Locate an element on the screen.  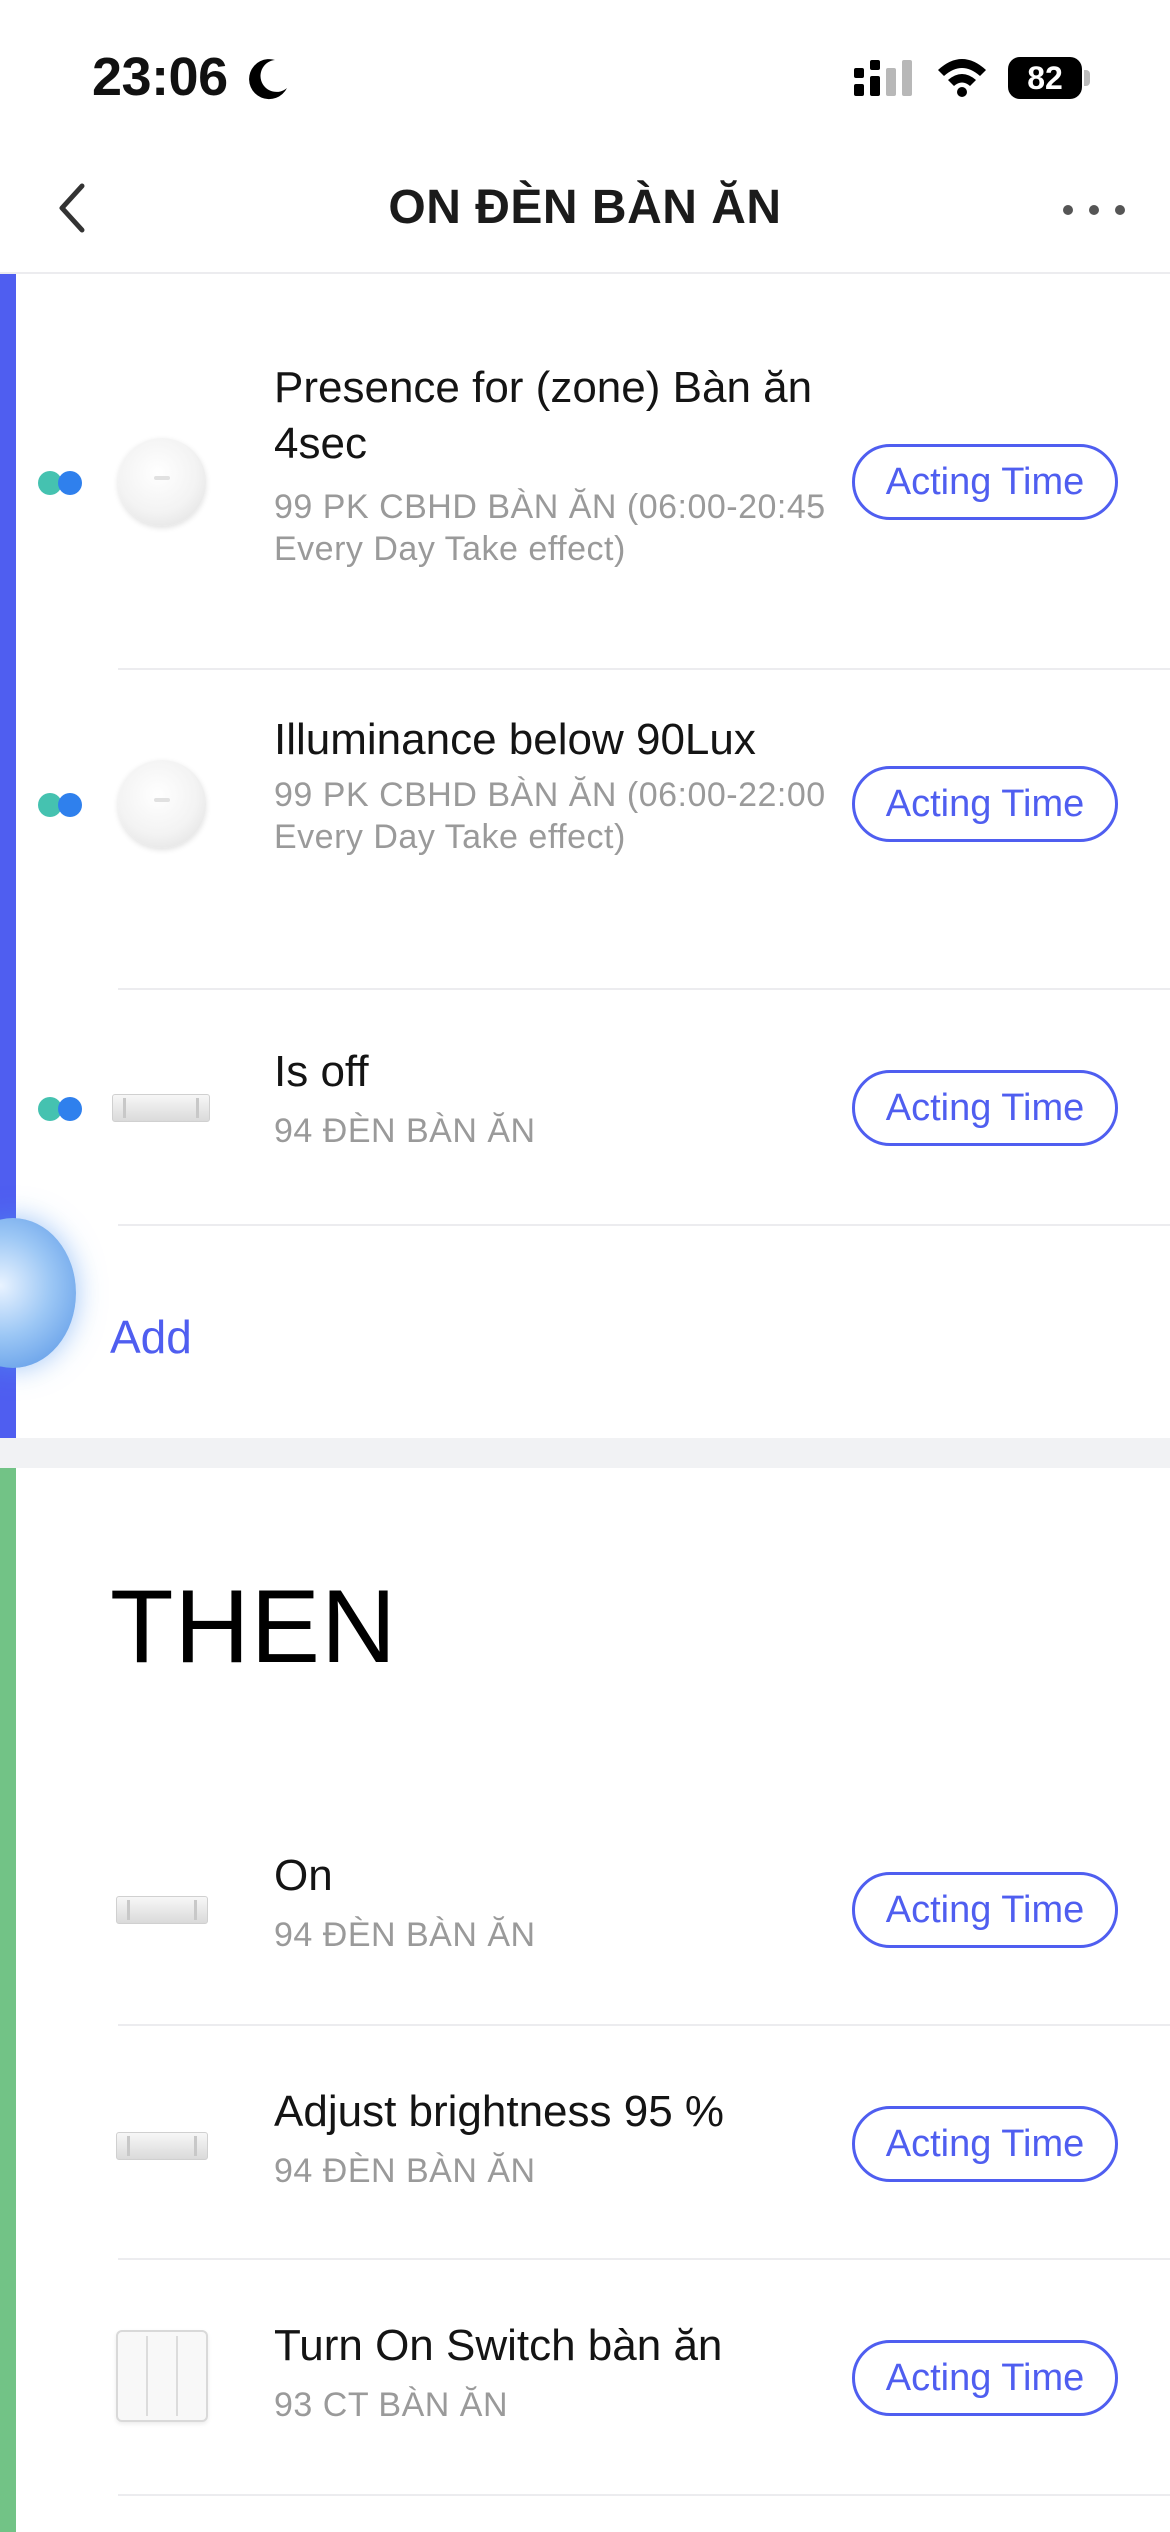
page-title: ON ĐÈN BÀN ĂN is located at coordinates (585, 207).